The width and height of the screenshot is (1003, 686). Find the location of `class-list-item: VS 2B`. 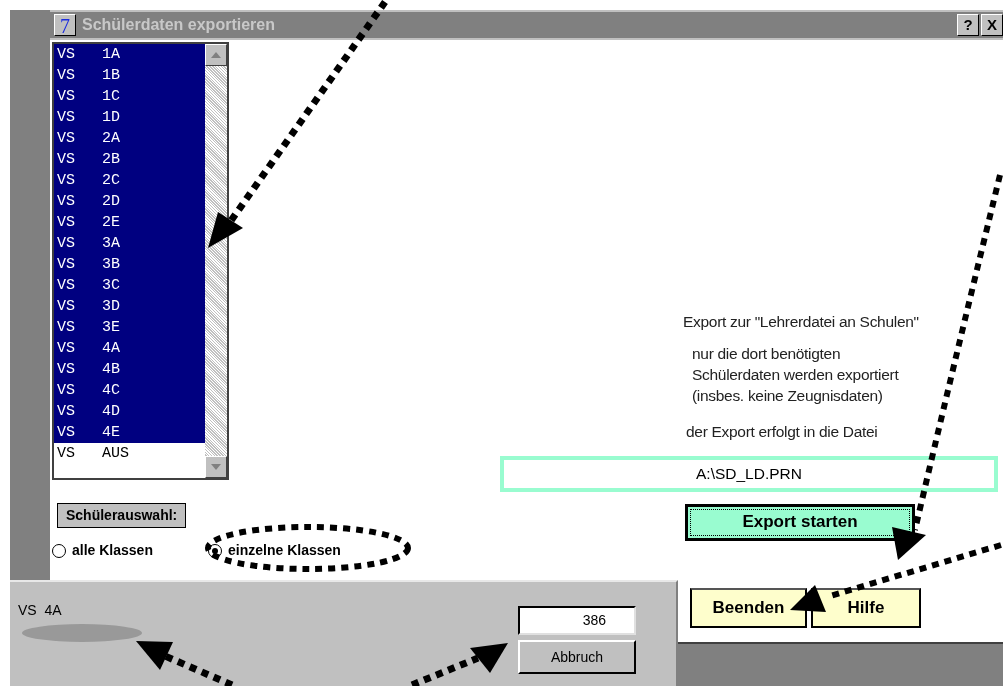

class-list-item: VS 2B is located at coordinates (129, 159).